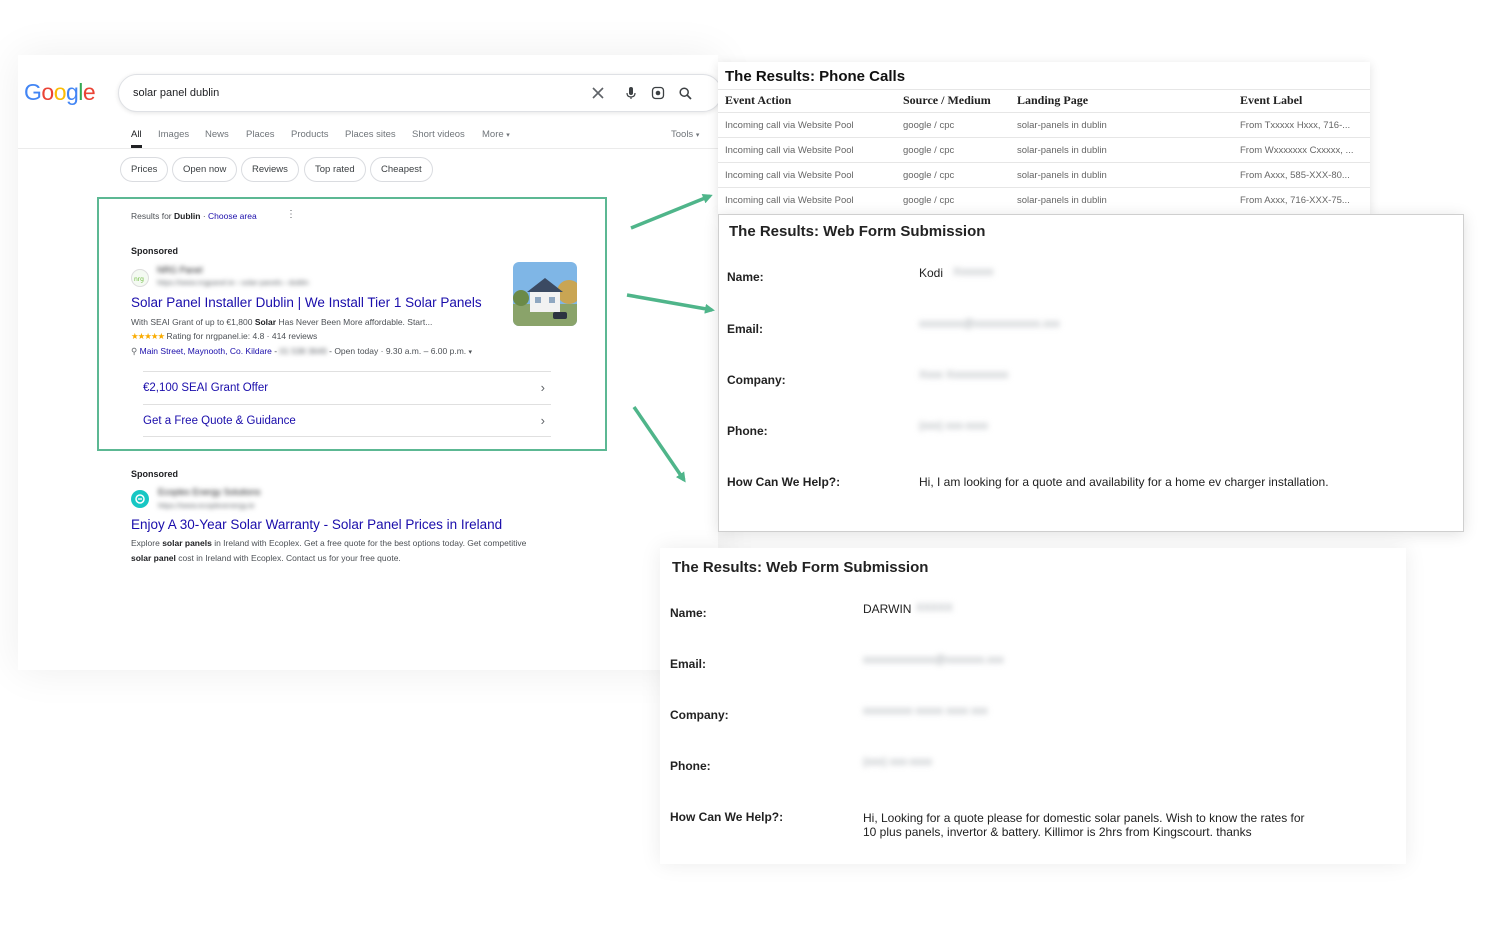 This screenshot has width=1512, height=932. Describe the element at coordinates (727, 817) in the screenshot. I see `label-how-can-we-help: How Can We Help?:` at that location.